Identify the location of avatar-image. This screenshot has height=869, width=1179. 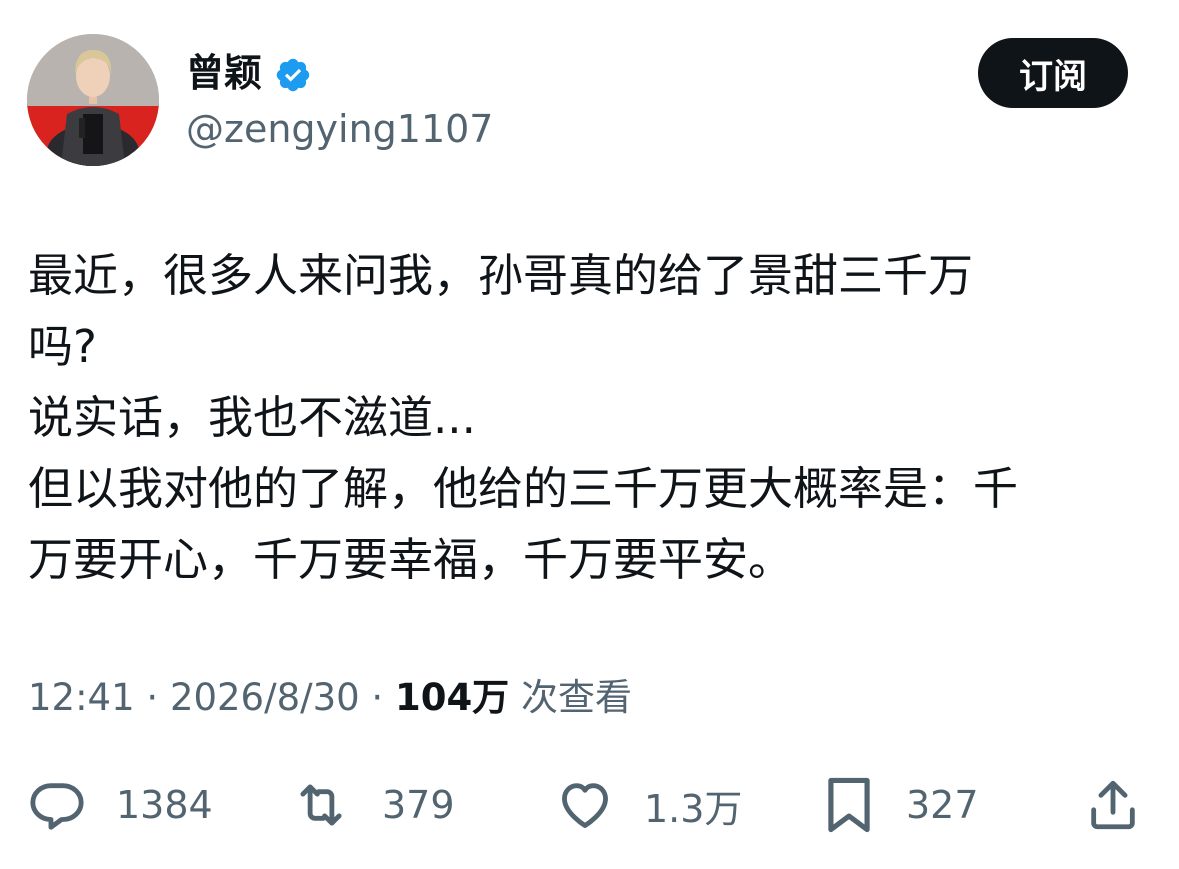
(93, 100).